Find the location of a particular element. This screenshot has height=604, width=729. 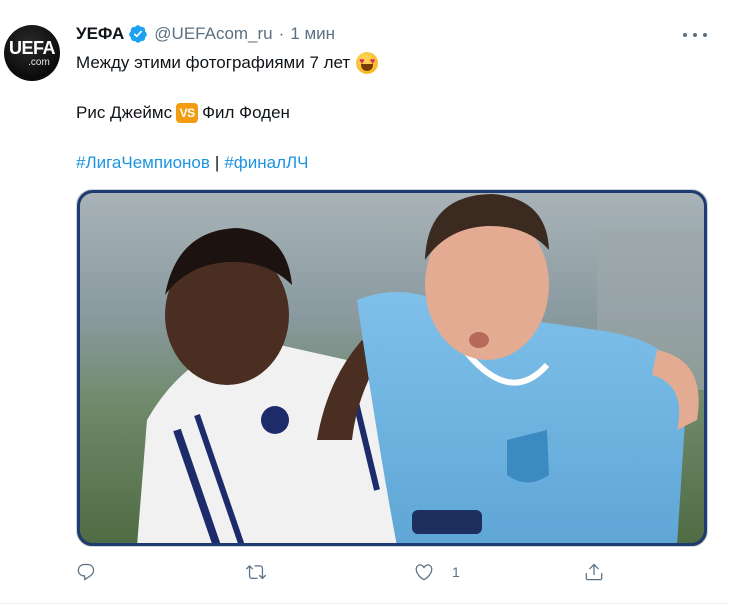

reply-button is located at coordinates (86, 572).